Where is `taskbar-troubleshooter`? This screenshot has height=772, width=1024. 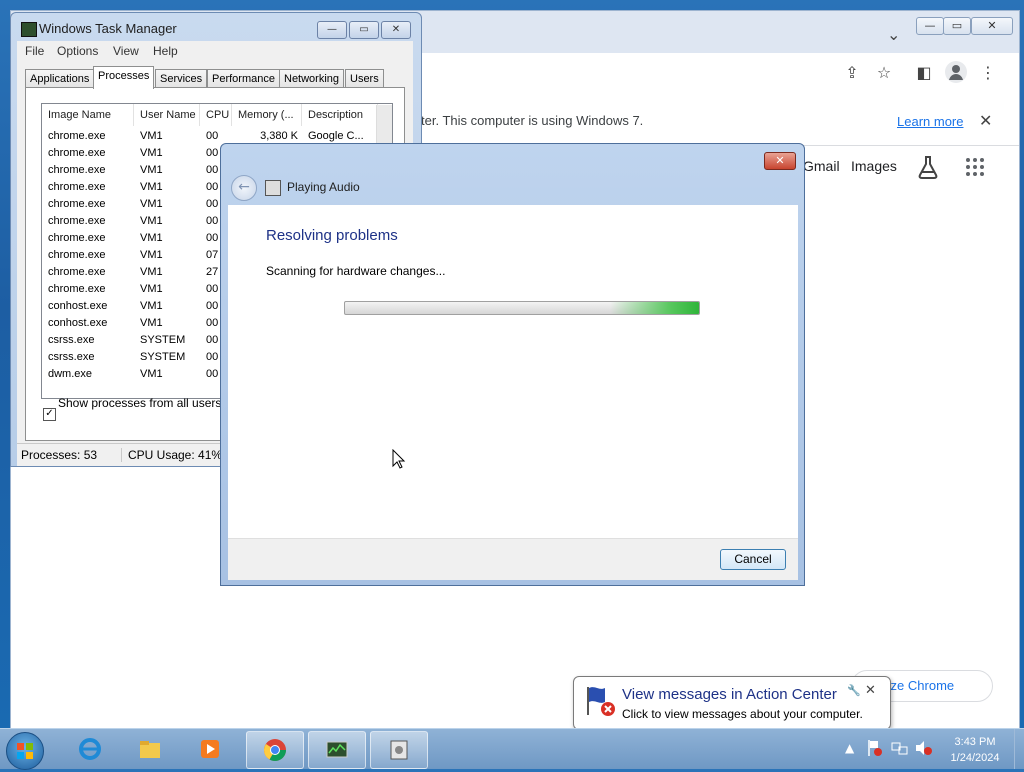 taskbar-troubleshooter is located at coordinates (399, 750).